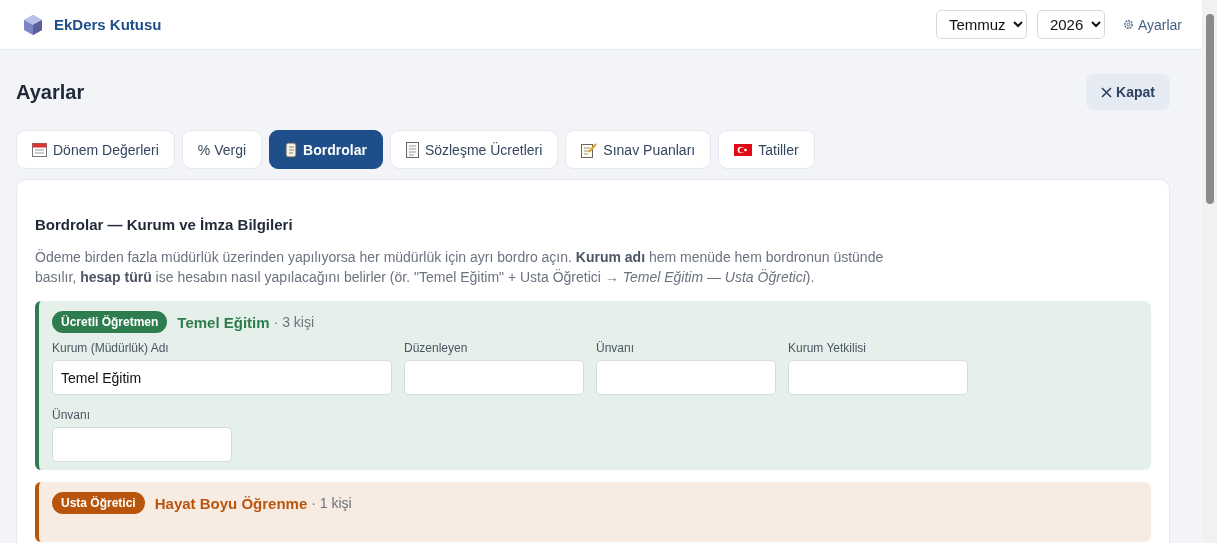 The image size is (1217, 543). I want to click on institution-name: Hayat Boyu Öğrenme, so click(231, 503).